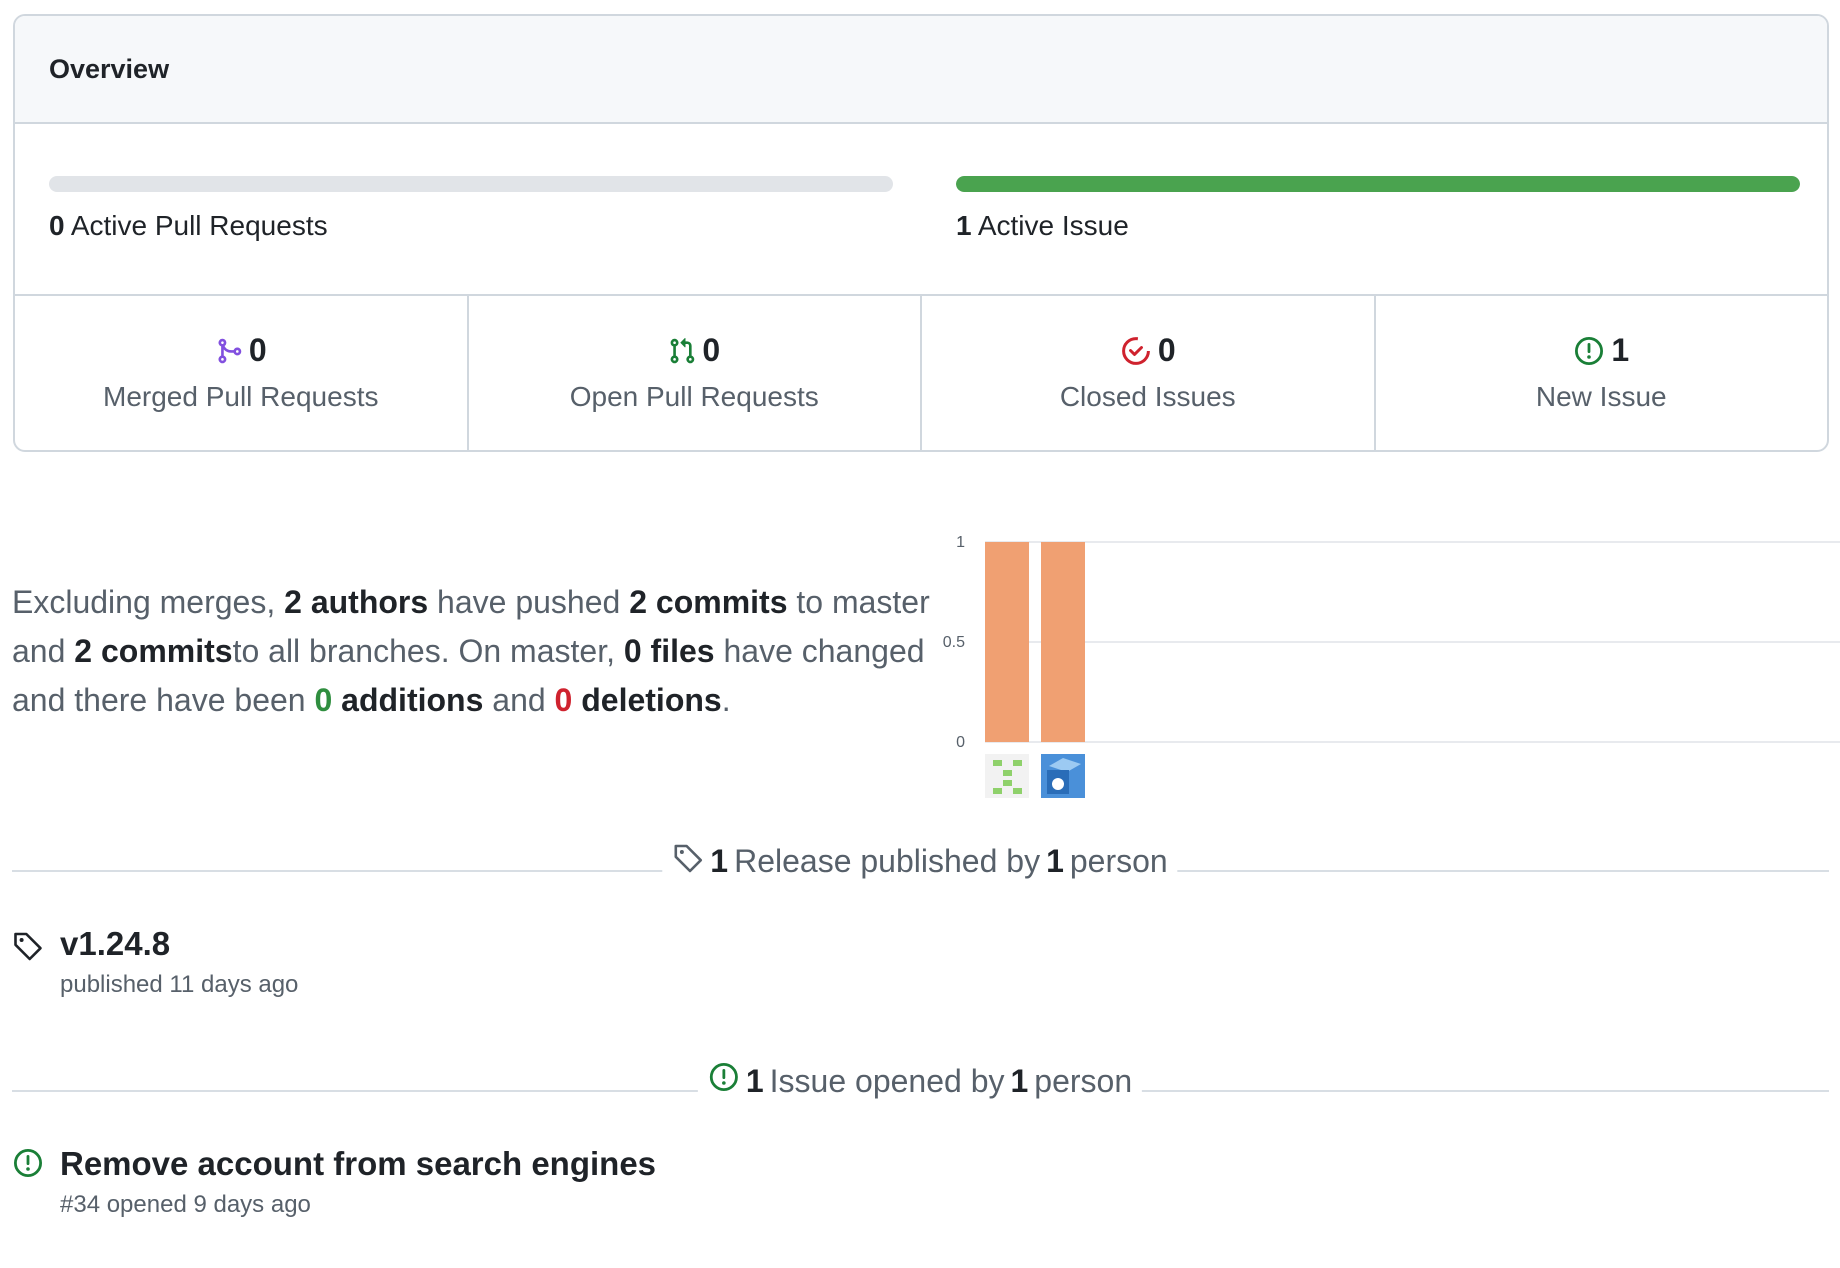  Describe the element at coordinates (241, 396) in the screenshot. I see `merged-pull-requests-label: Merged Pull Requests` at that location.